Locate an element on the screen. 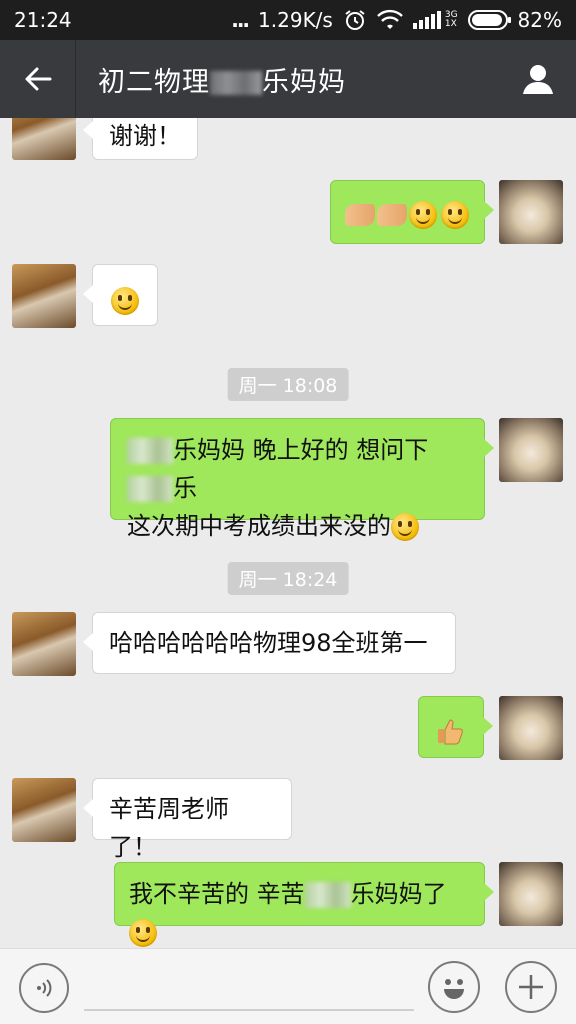 This screenshot has width=576, height=1024. chat-title-suffix: 乐妈妈 is located at coordinates (304, 82).